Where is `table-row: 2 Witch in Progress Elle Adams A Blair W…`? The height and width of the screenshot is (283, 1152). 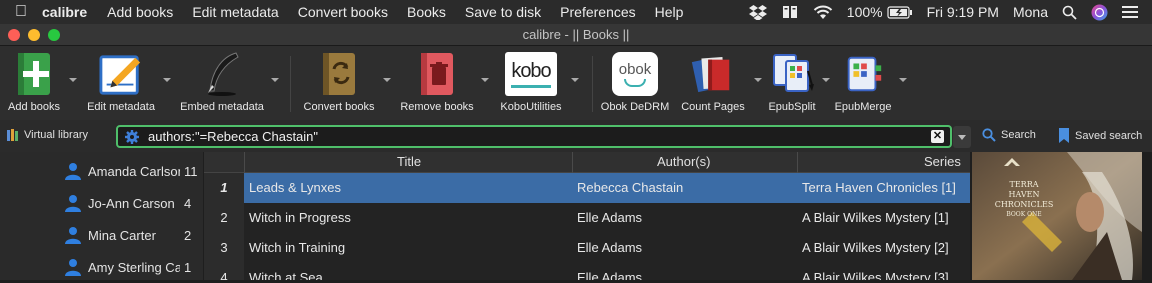 table-row: 2 Witch in Progress Elle Adams A Blair W… is located at coordinates (587, 218).